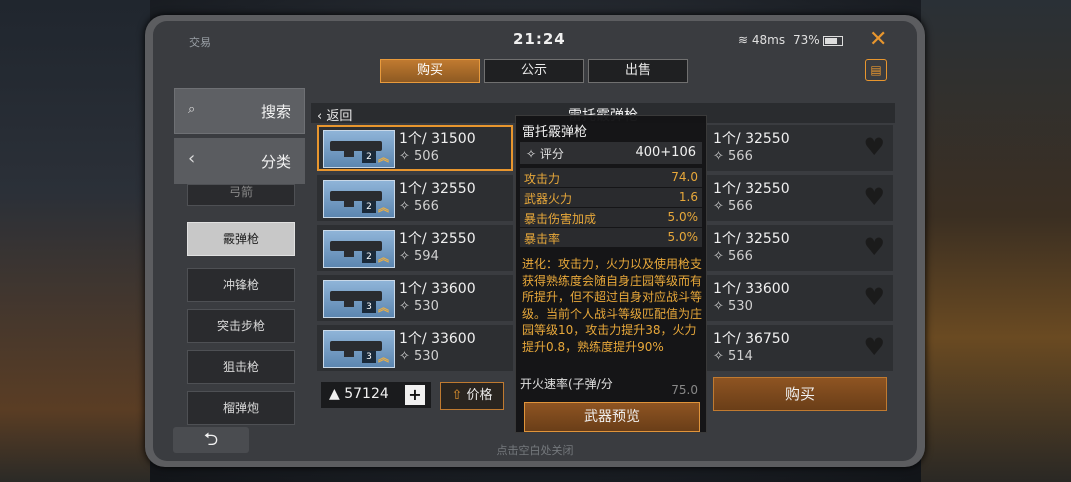  What do you see at coordinates (612, 417) in the screenshot?
I see `weapon-preview-button: 武器预览` at bounding box center [612, 417].